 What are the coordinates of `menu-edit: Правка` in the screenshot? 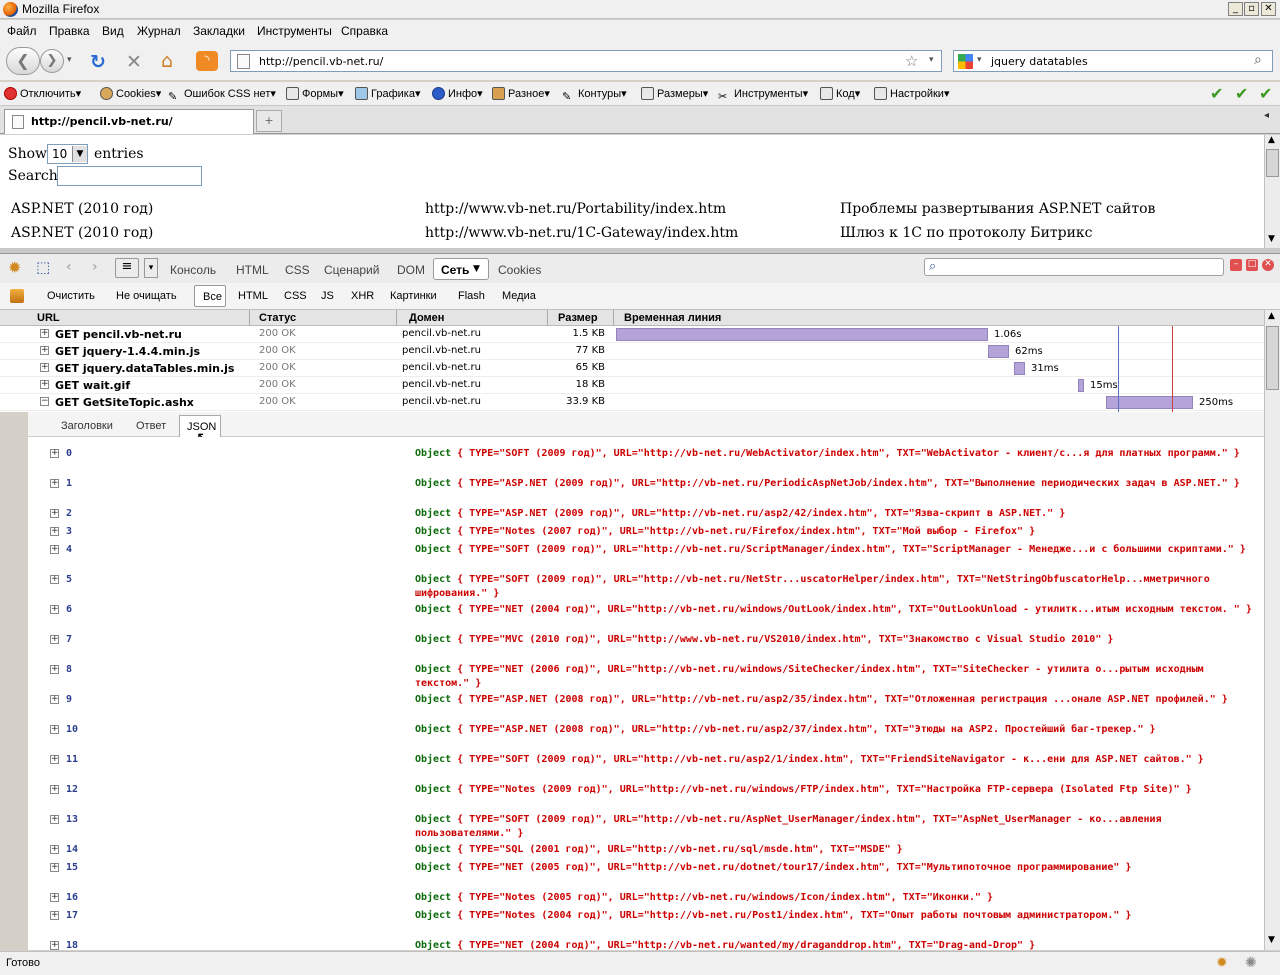 It's located at (69, 31).